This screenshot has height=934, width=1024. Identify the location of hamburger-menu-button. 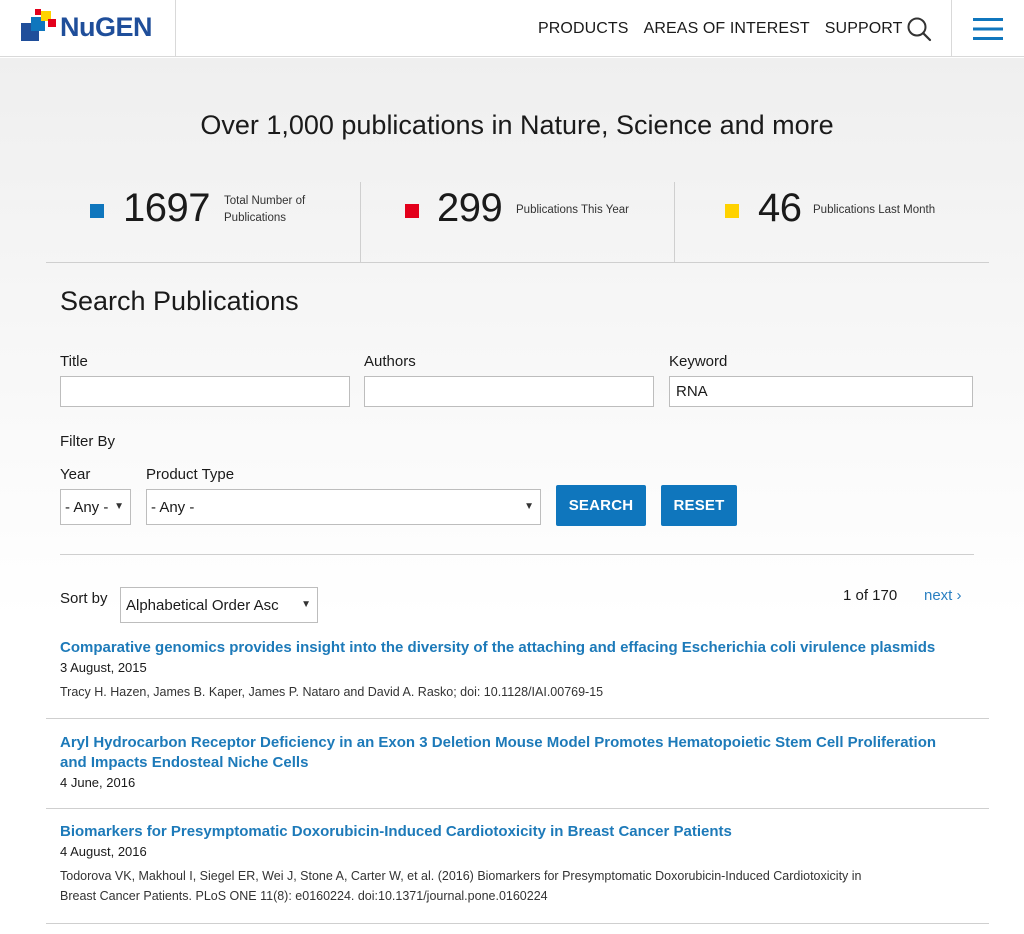
(987, 28).